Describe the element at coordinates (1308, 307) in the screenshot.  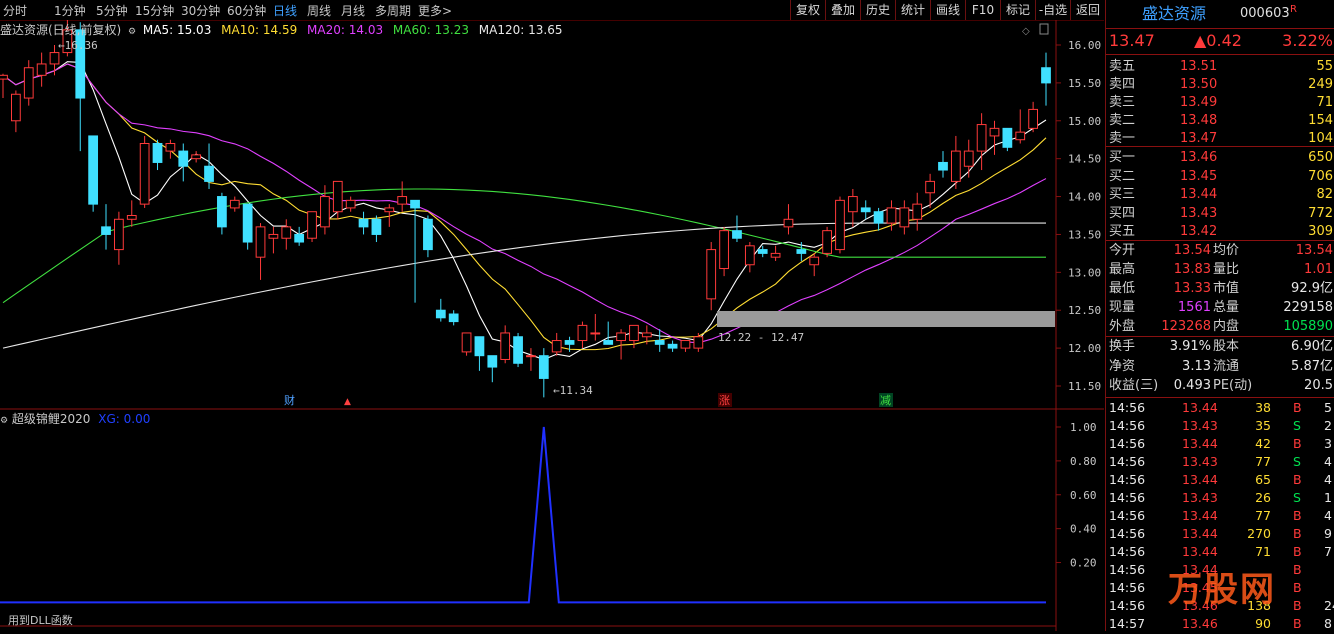
I see `stat-value: 229158` at that location.